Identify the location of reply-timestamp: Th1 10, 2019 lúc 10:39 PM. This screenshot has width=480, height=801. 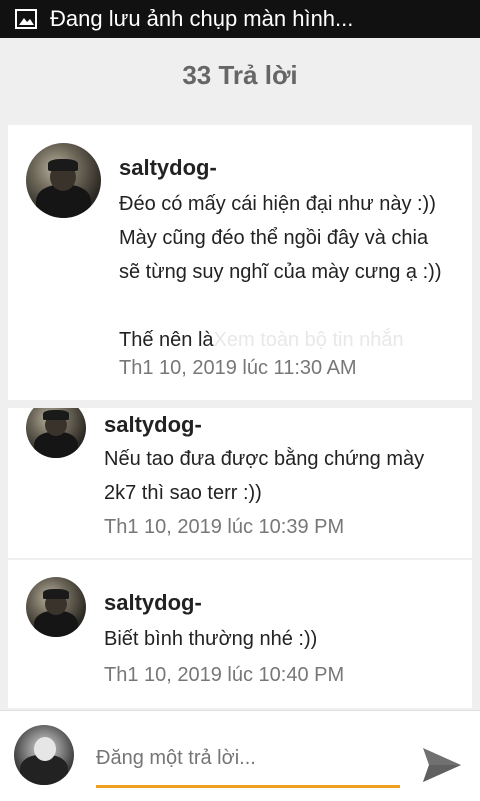
(224, 527).